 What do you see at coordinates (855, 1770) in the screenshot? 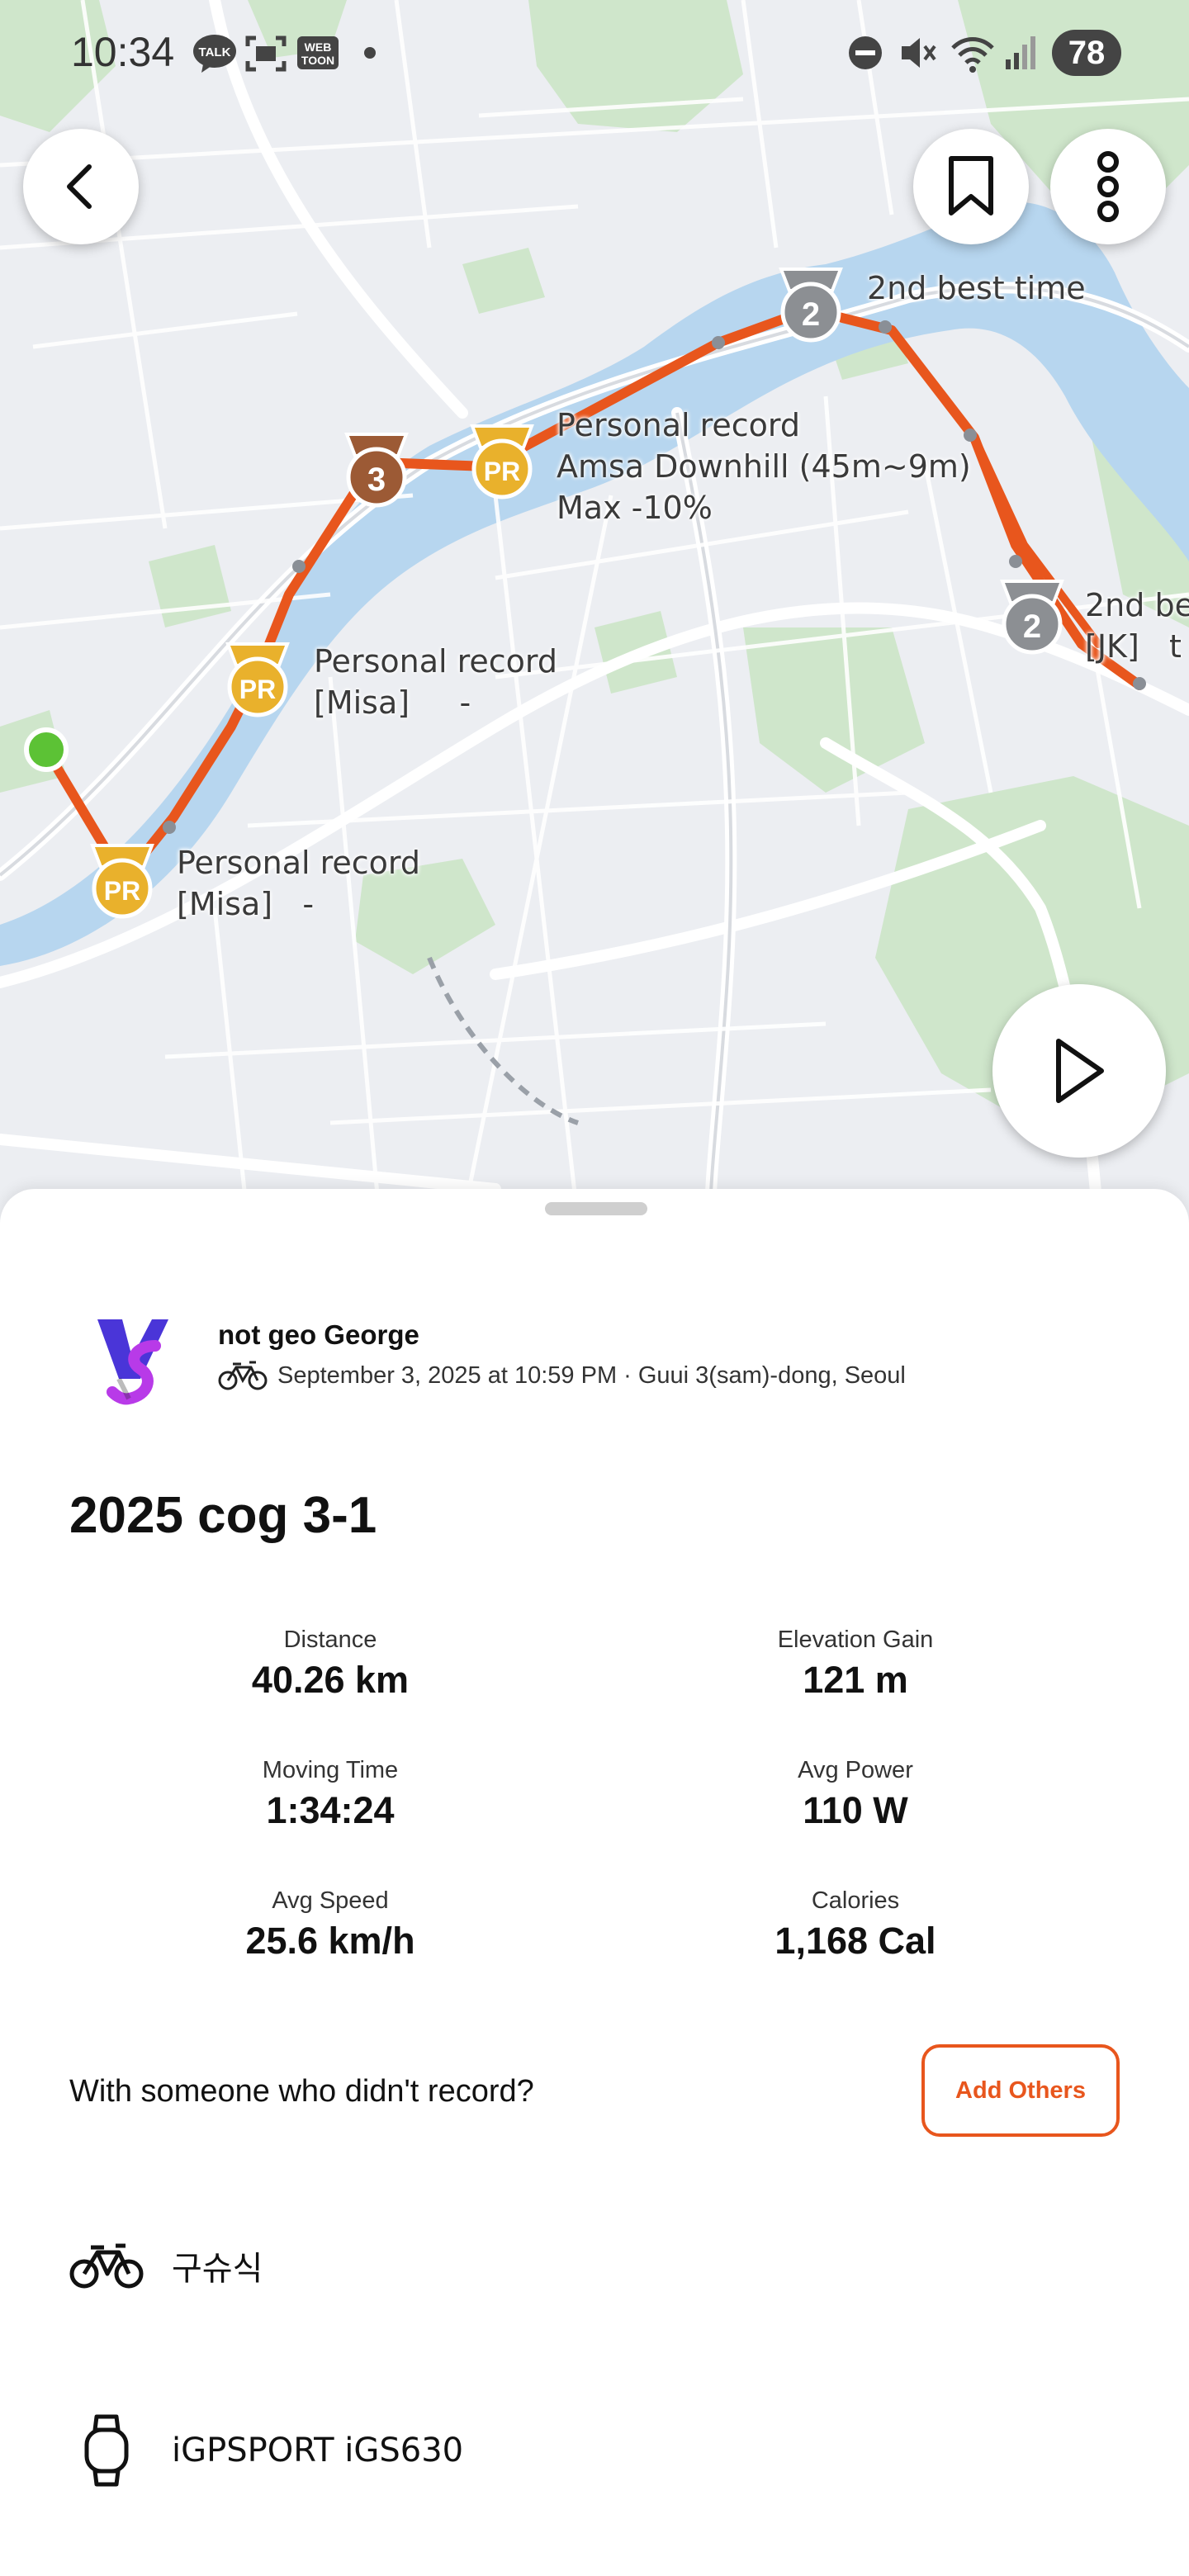
I see `stat-label: Avg Power` at bounding box center [855, 1770].